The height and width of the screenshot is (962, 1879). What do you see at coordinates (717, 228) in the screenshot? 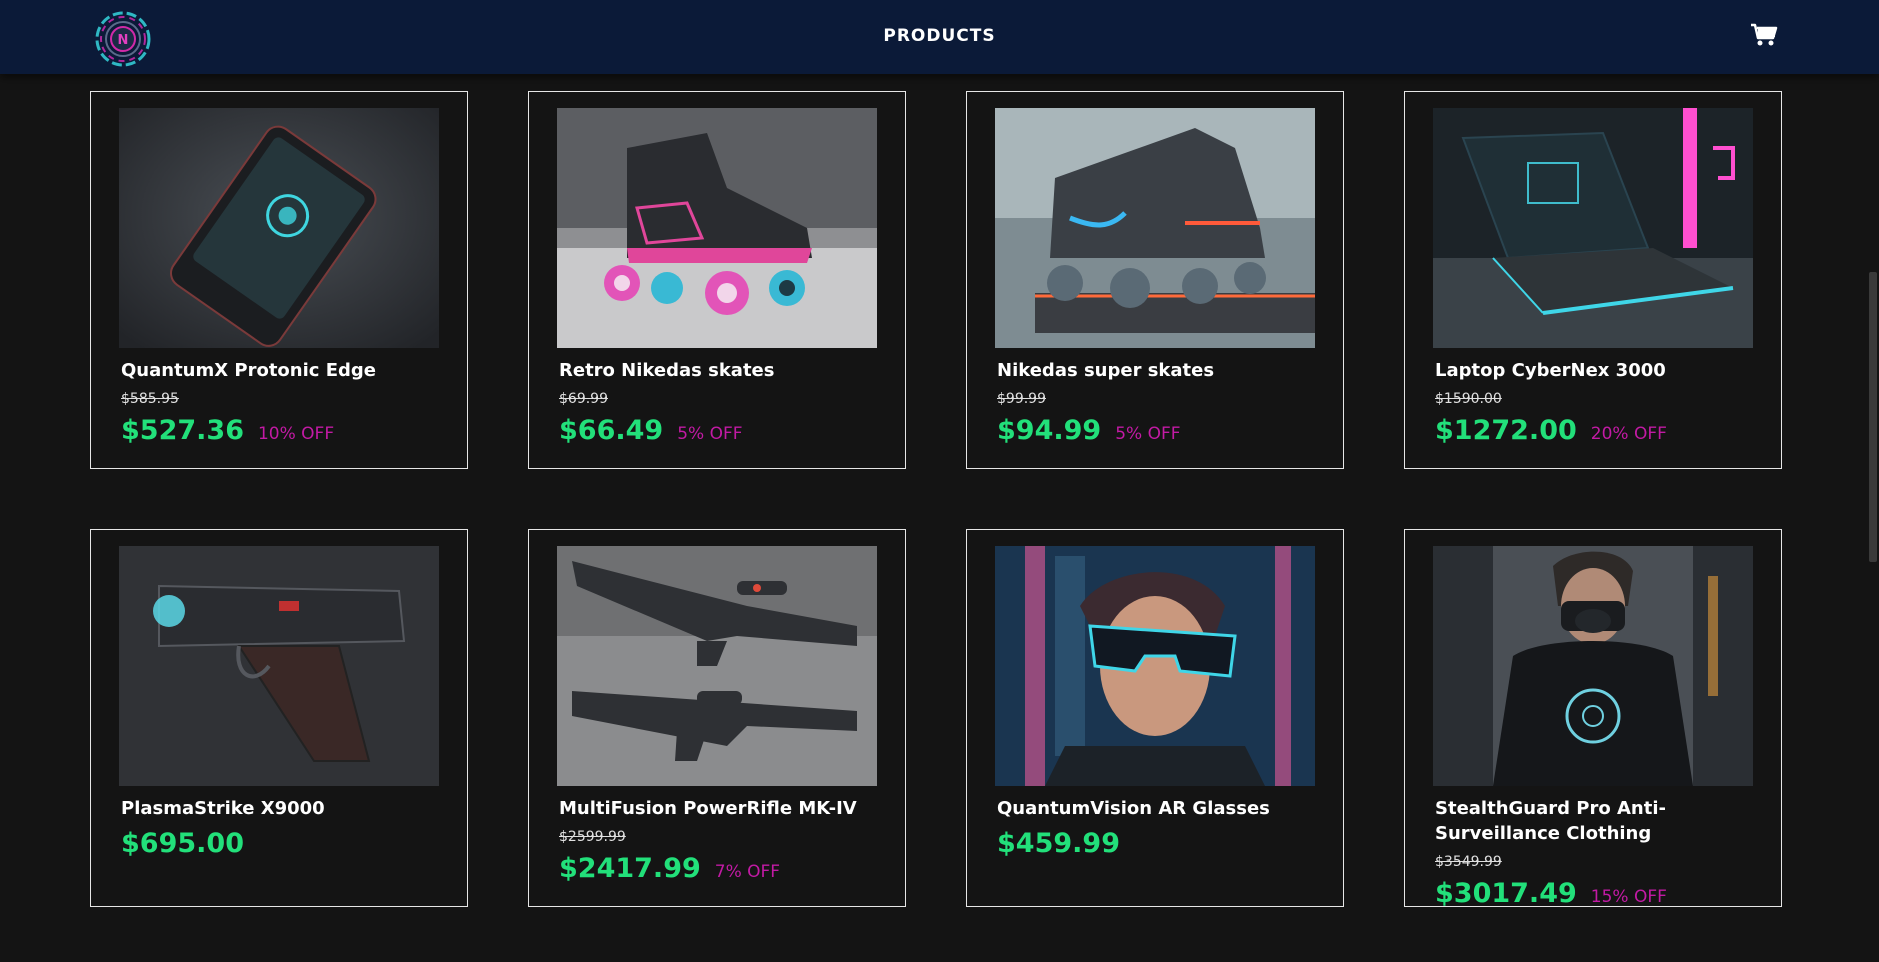
I see `product-image-skate-pink` at bounding box center [717, 228].